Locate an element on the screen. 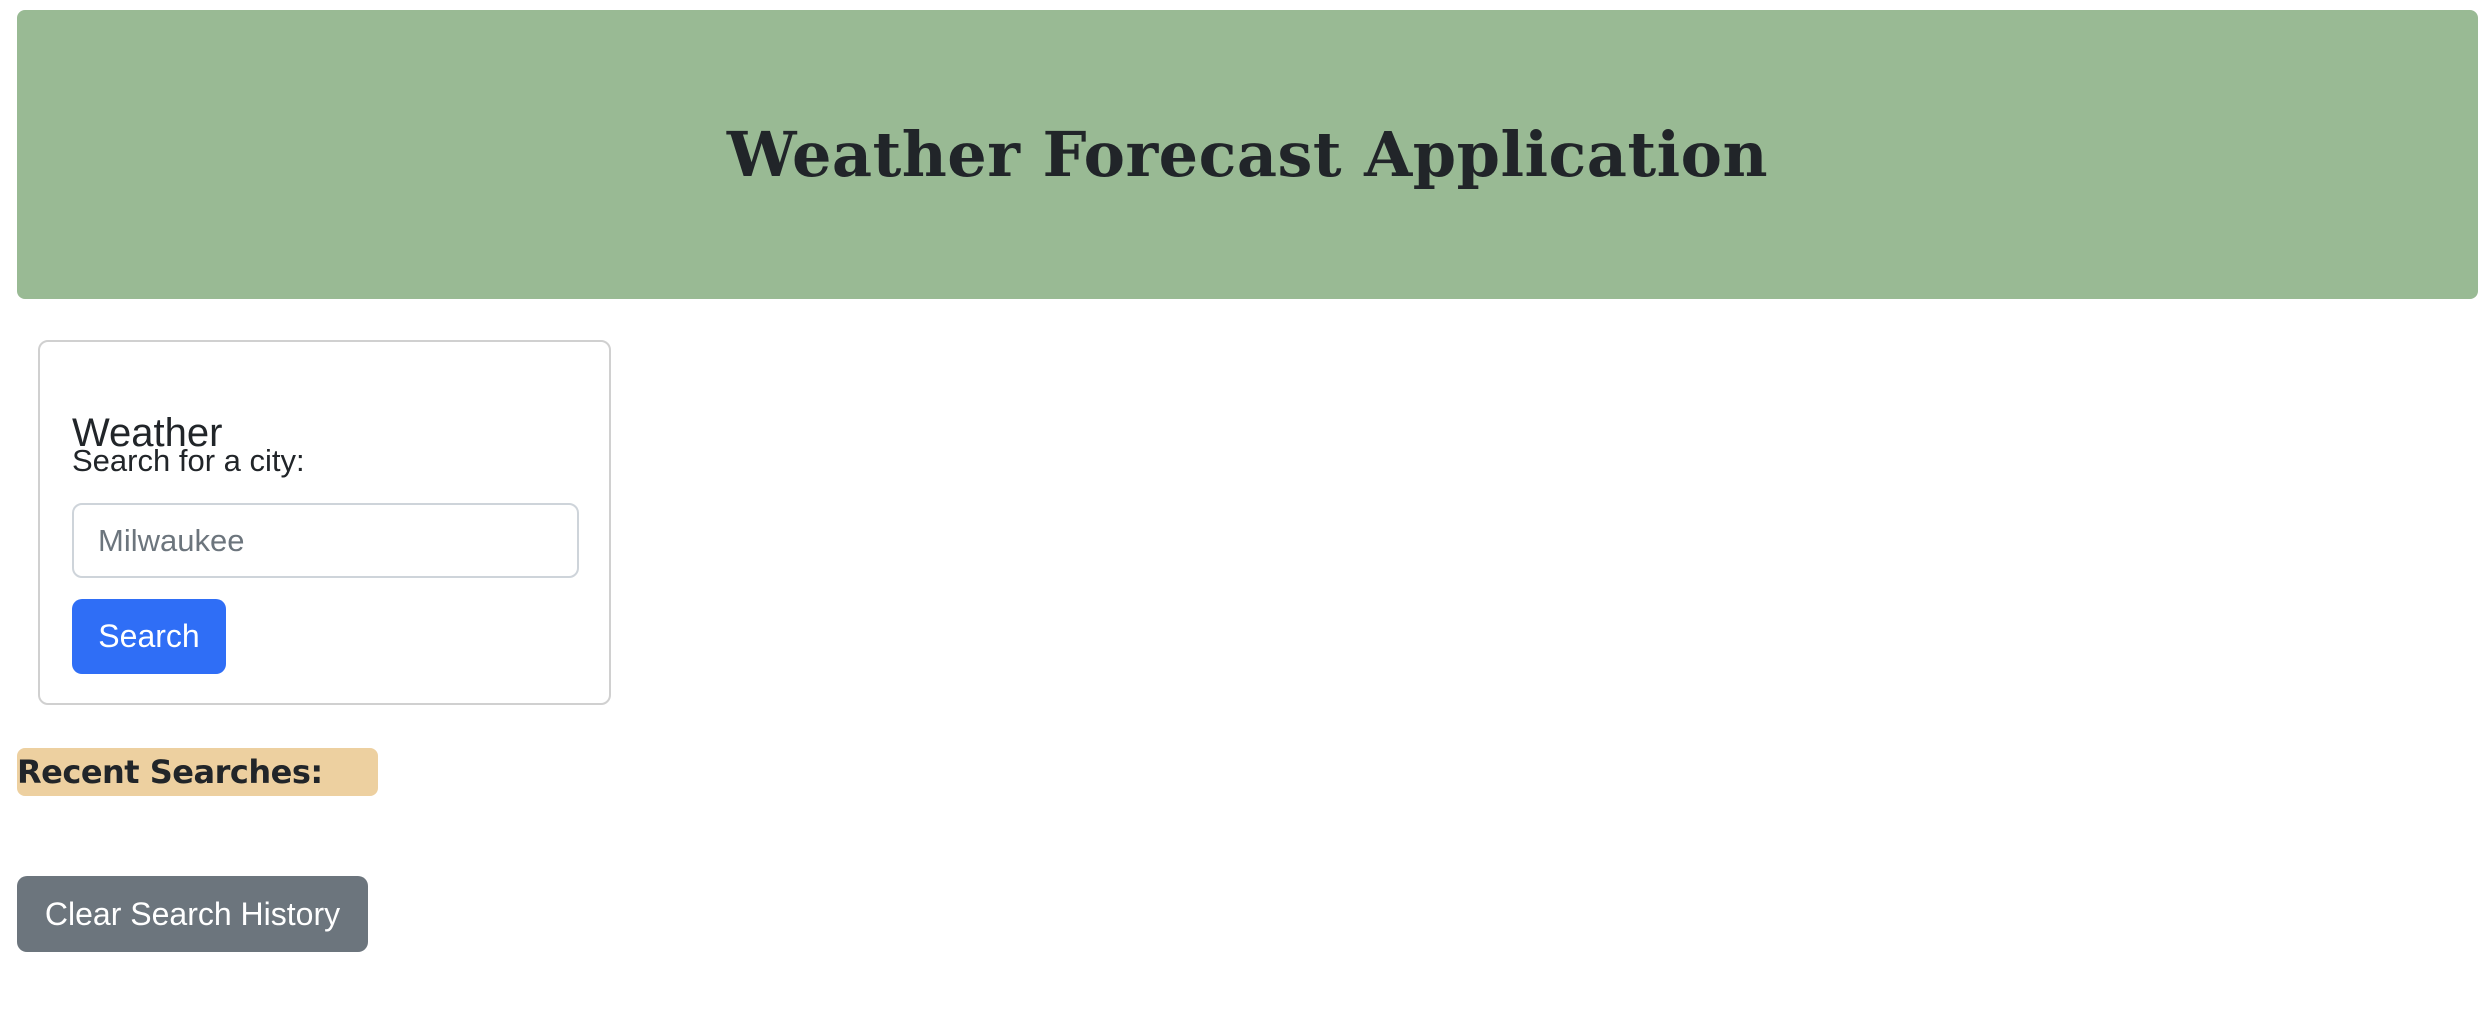 This screenshot has width=2484, height=1028. recent-searches-heading: Recent Searches: is located at coordinates (197, 772).